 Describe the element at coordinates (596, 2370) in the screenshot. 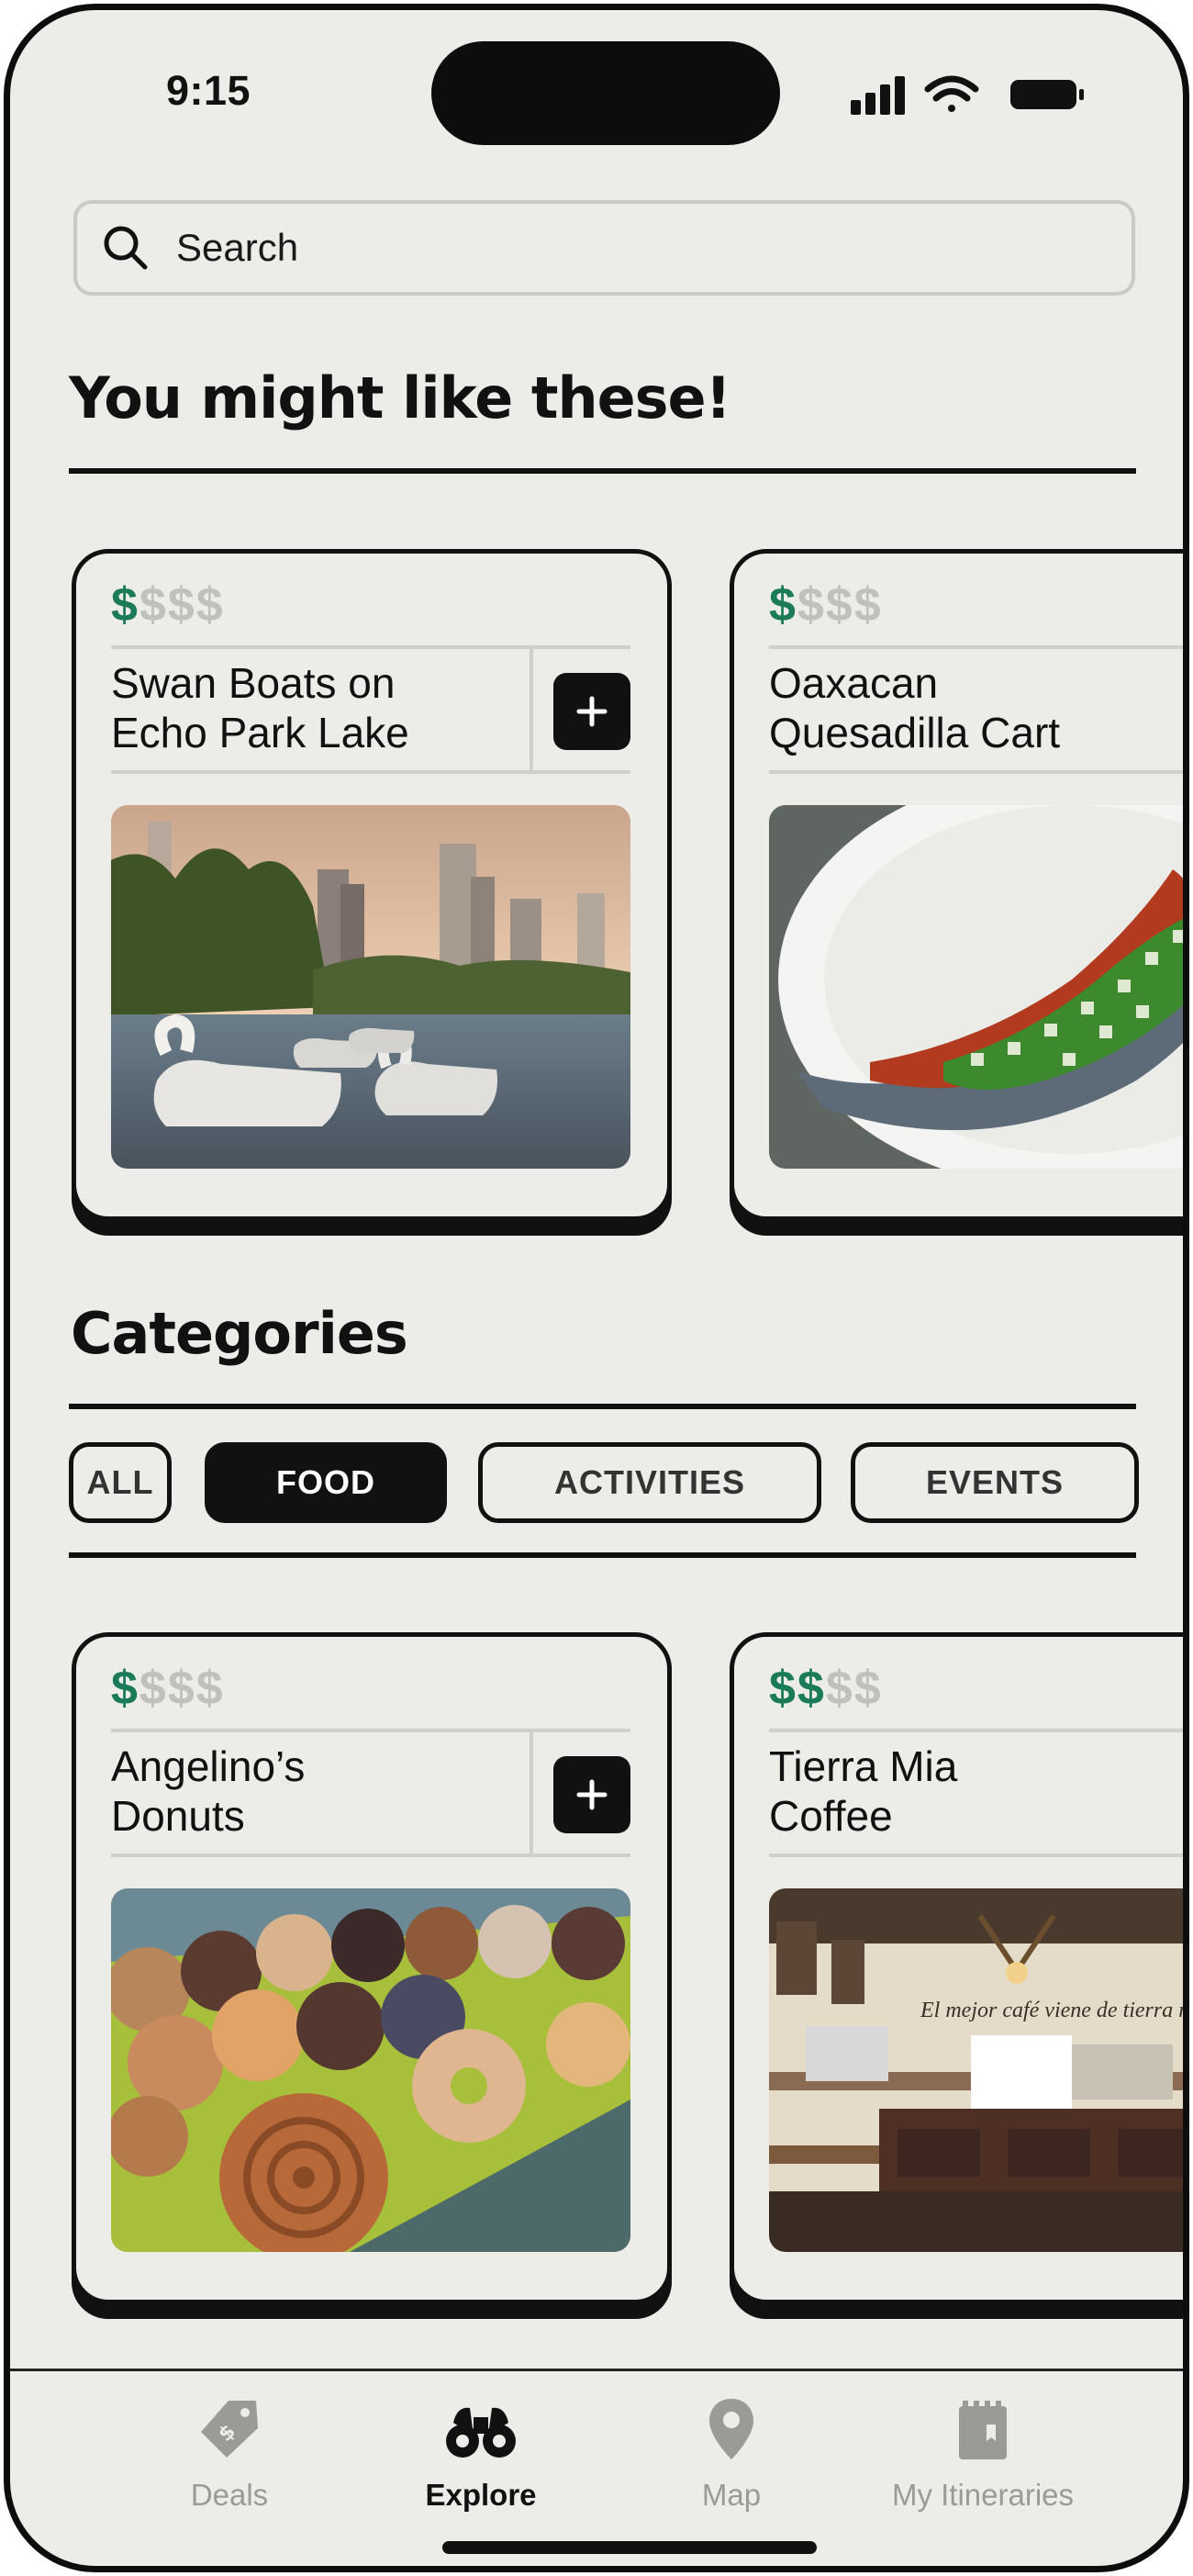

I see `tab-bar-divider` at that location.